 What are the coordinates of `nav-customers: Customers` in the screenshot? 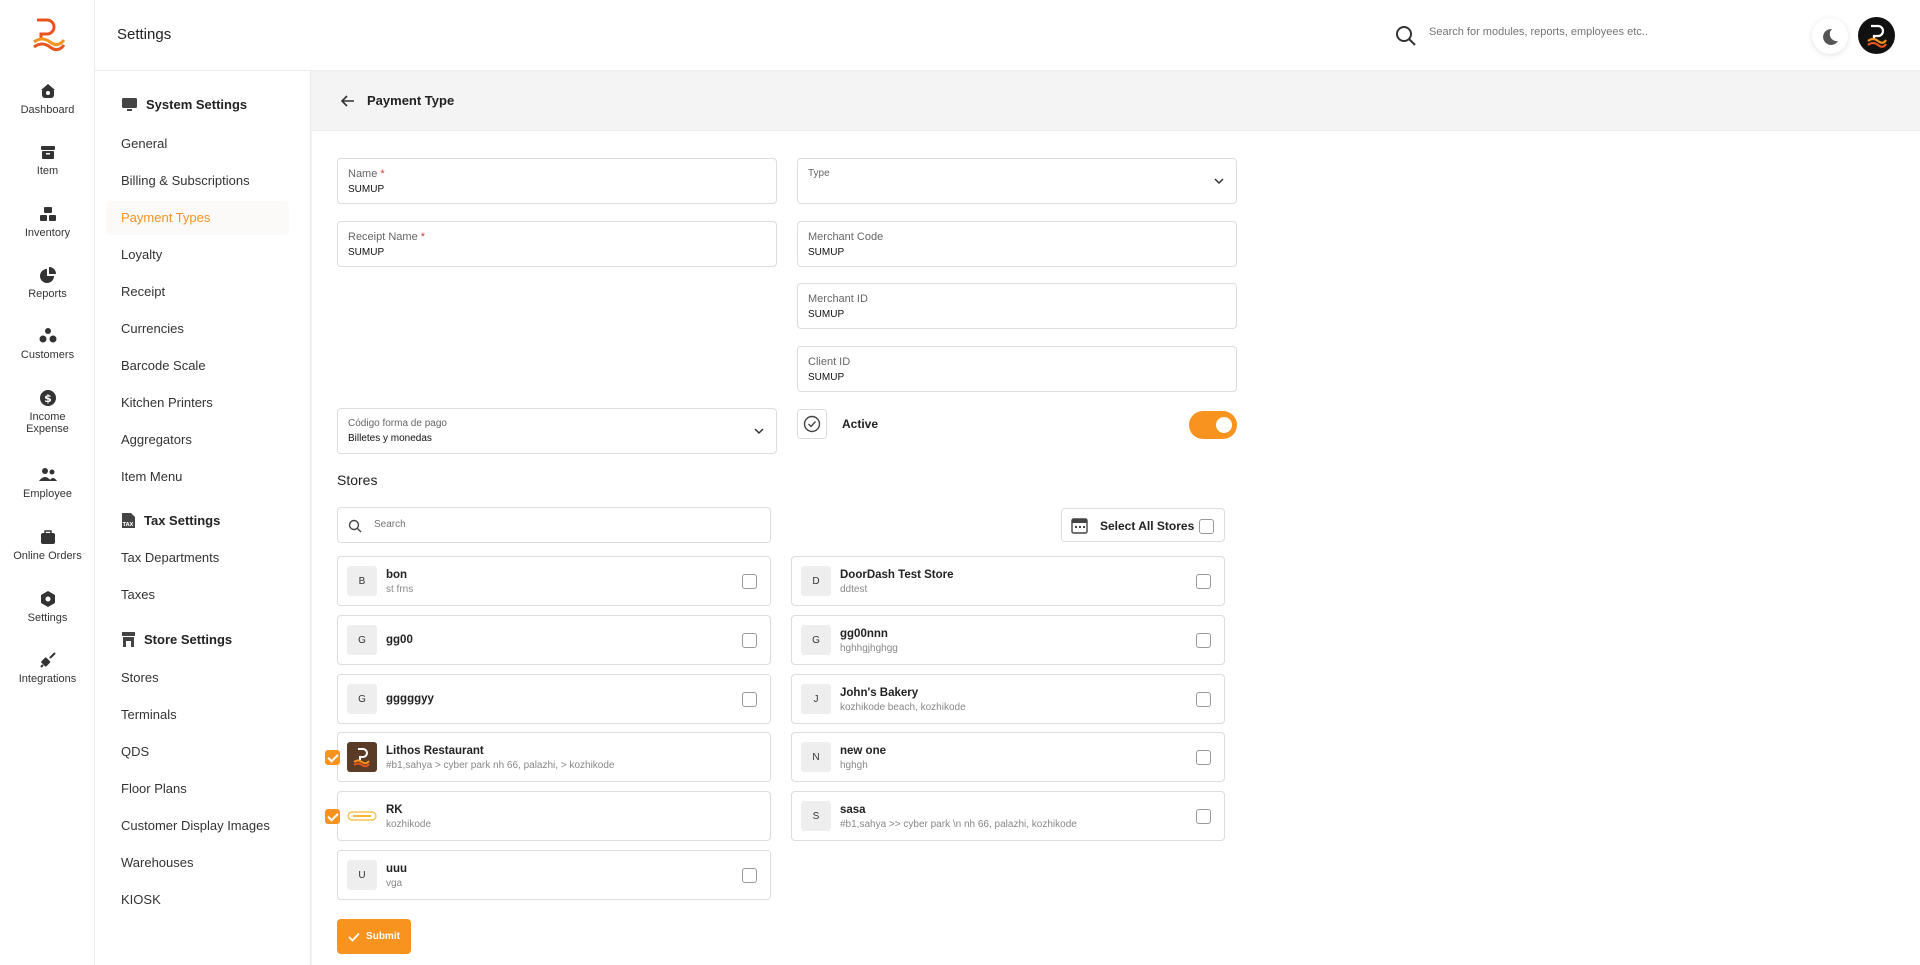 It's located at (47, 344).